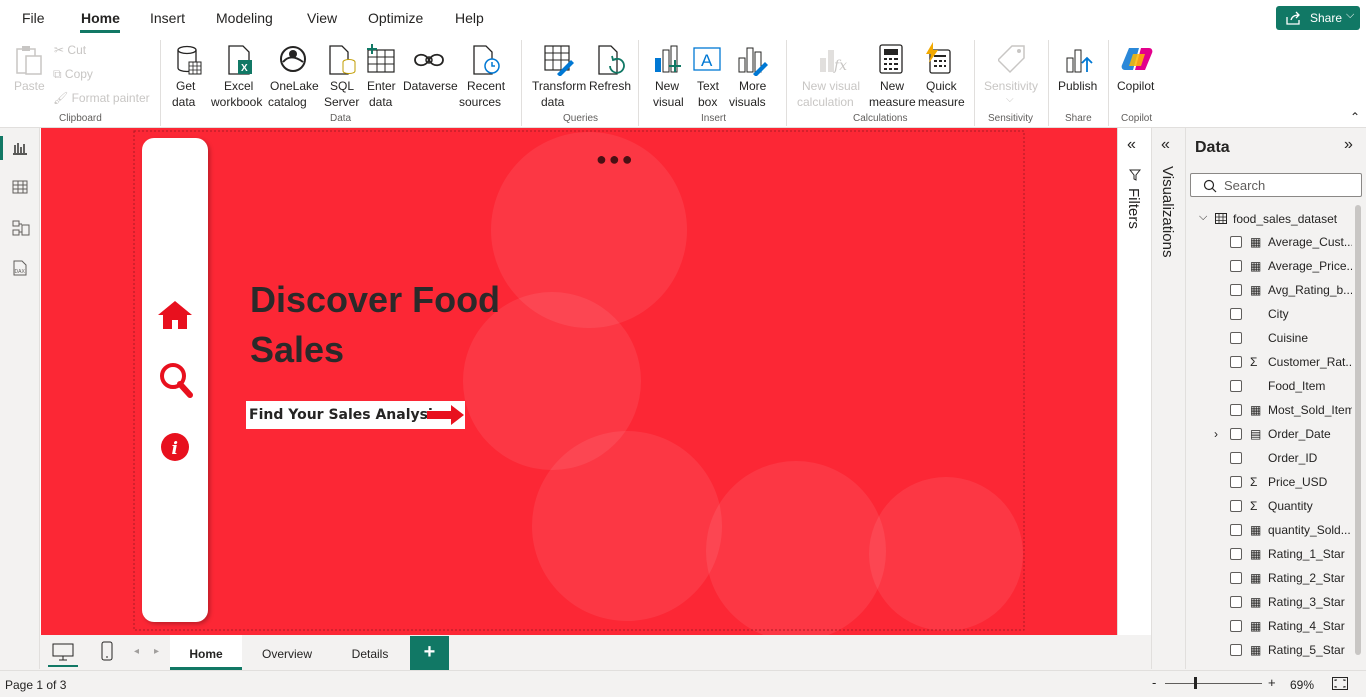 The image size is (1366, 697). Describe the element at coordinates (1131, 145) in the screenshot. I see `collapse-filters-icon: «` at that location.